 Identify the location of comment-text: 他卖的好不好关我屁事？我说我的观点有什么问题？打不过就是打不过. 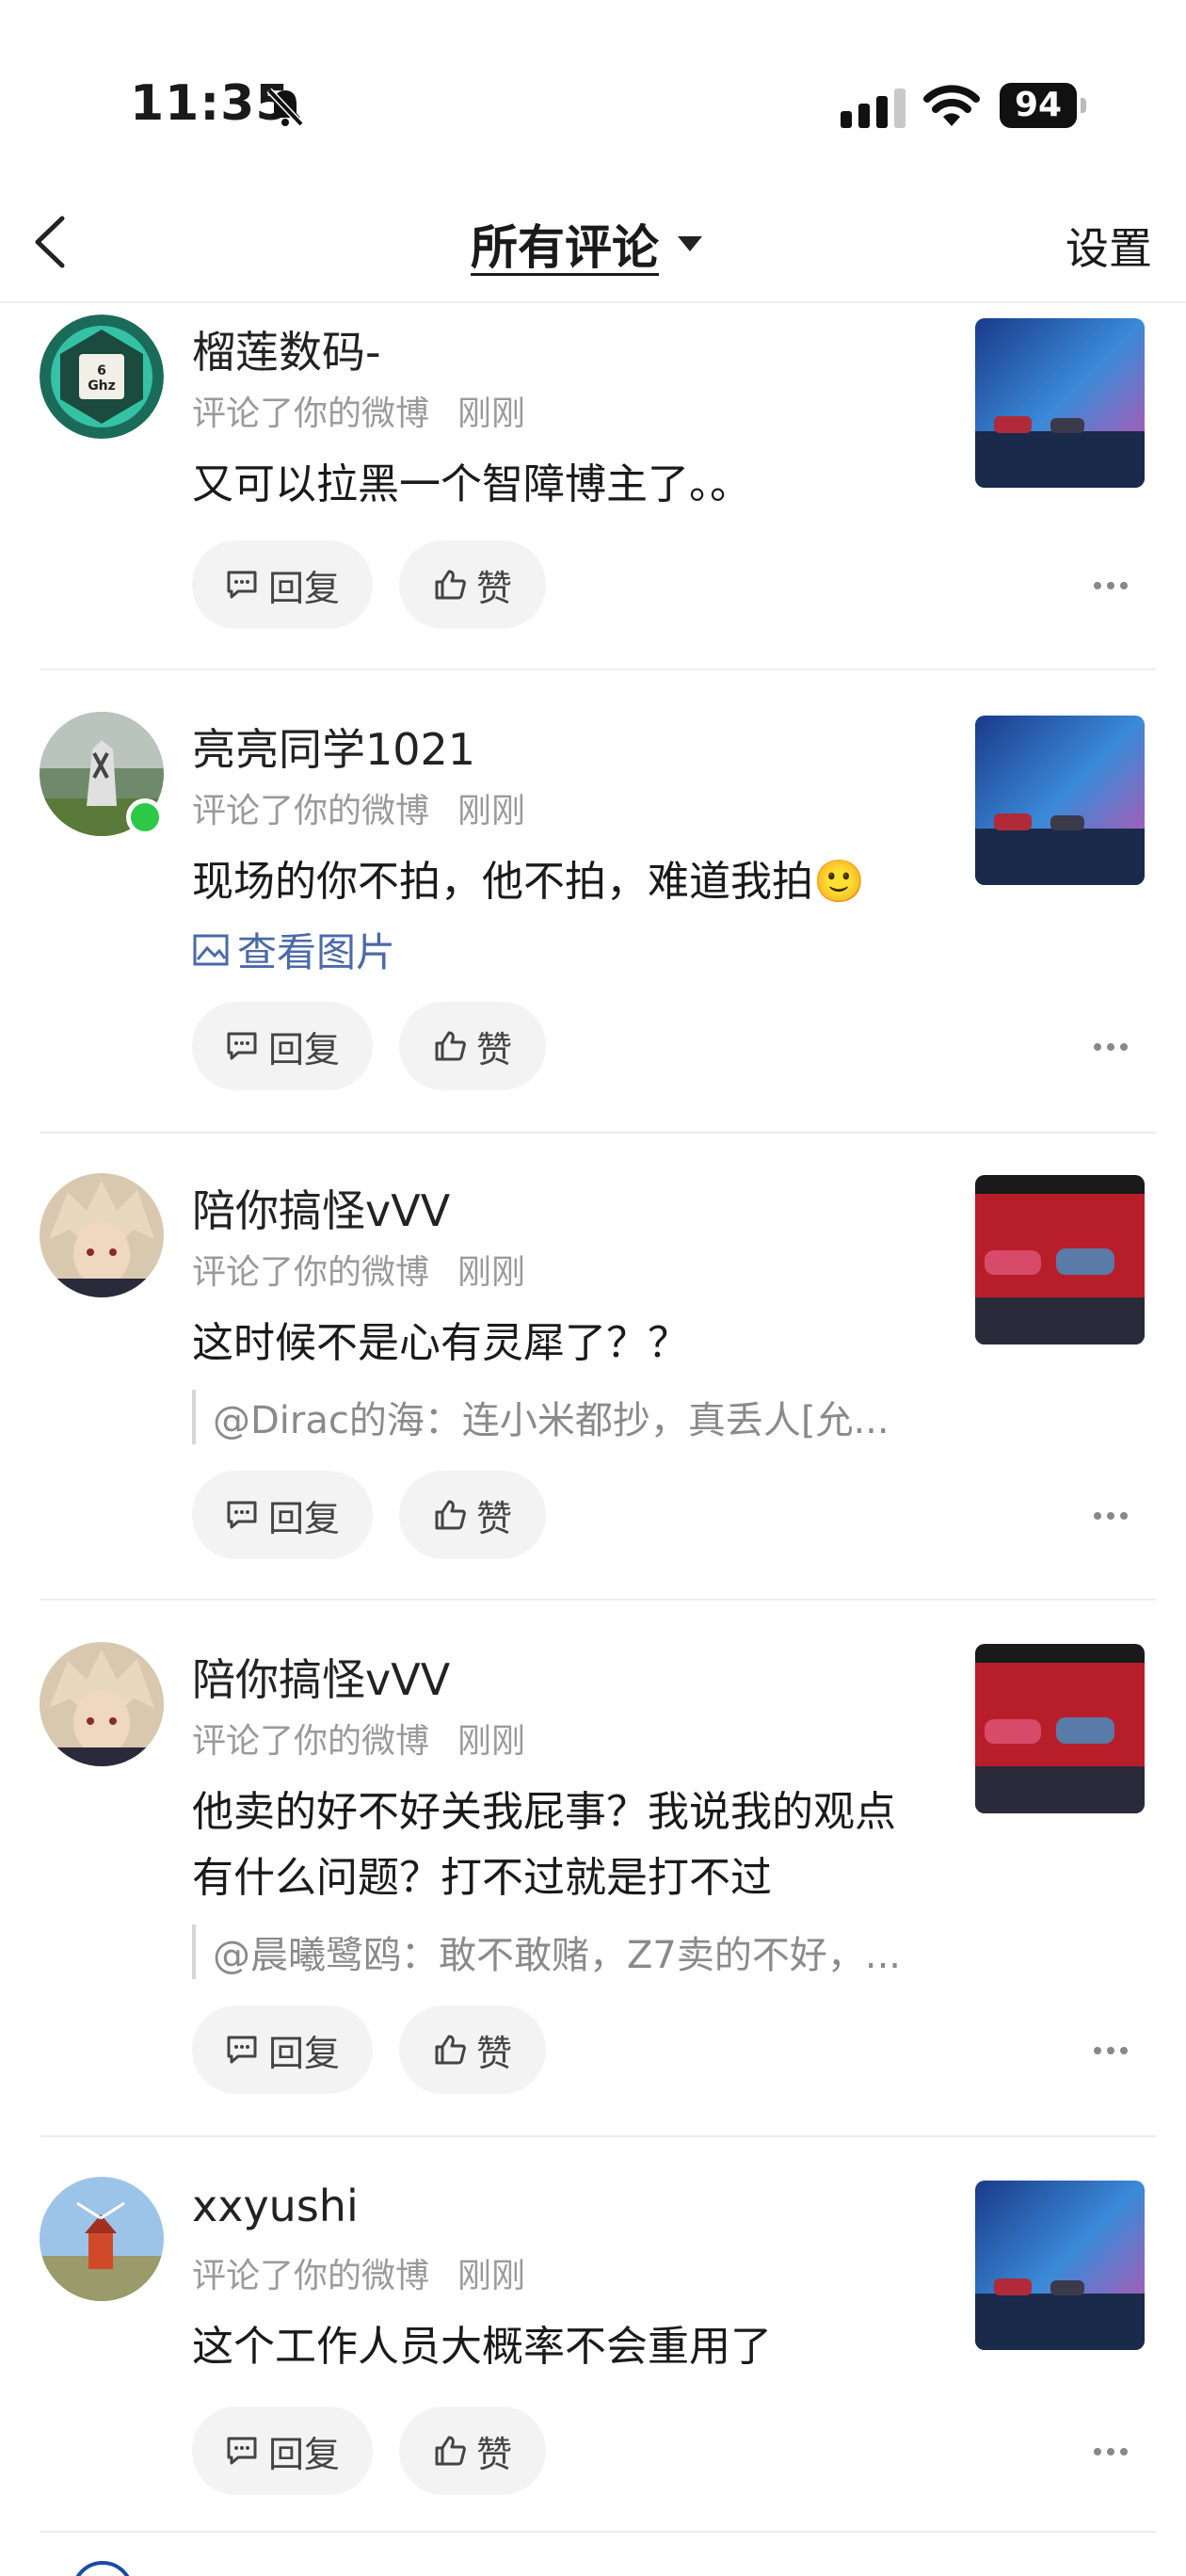
(544, 1845).